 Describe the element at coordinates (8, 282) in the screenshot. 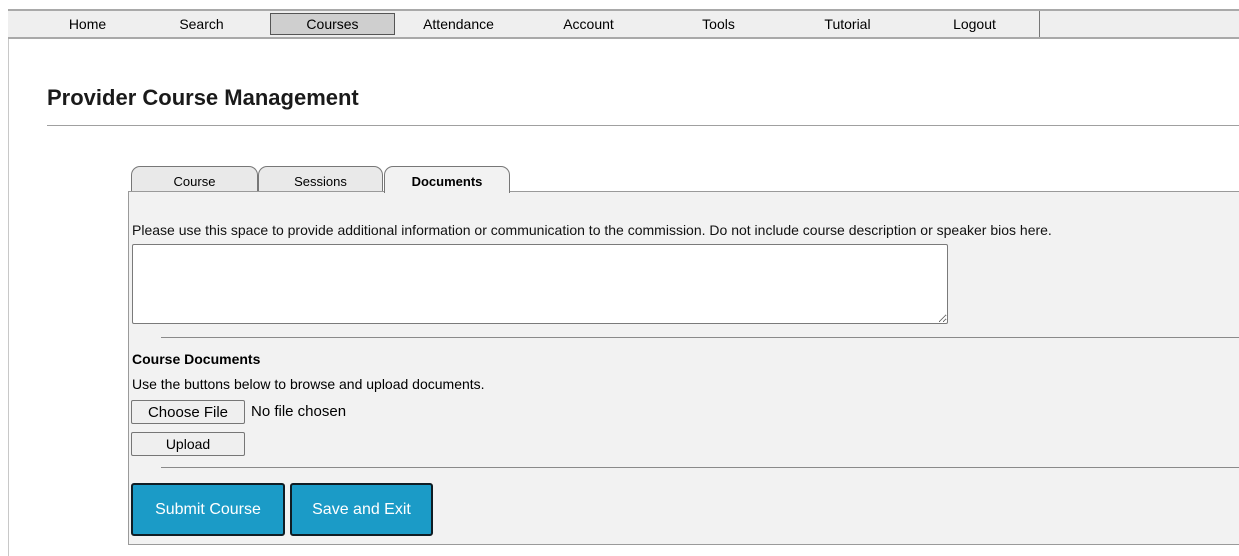

I see `left-border` at that location.